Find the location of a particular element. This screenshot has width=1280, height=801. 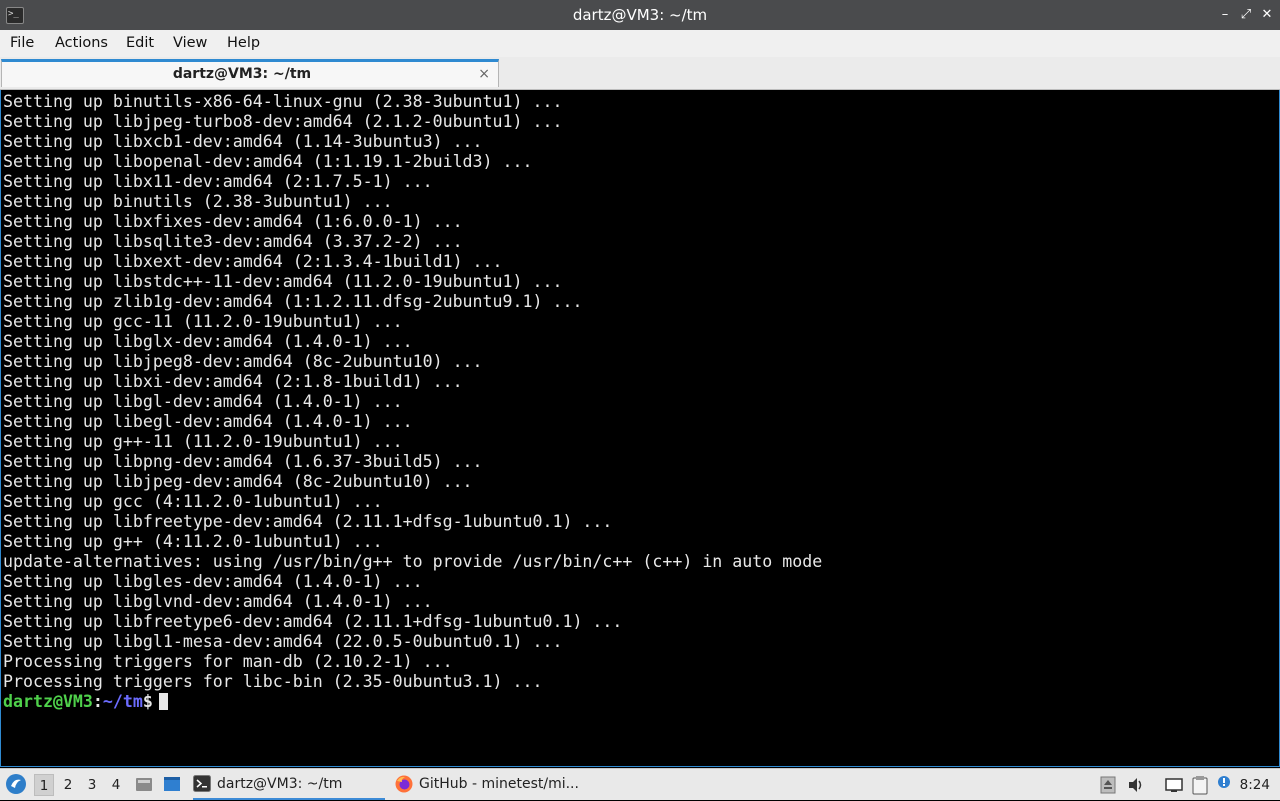

workspace-2: 2 is located at coordinates (68, 785).